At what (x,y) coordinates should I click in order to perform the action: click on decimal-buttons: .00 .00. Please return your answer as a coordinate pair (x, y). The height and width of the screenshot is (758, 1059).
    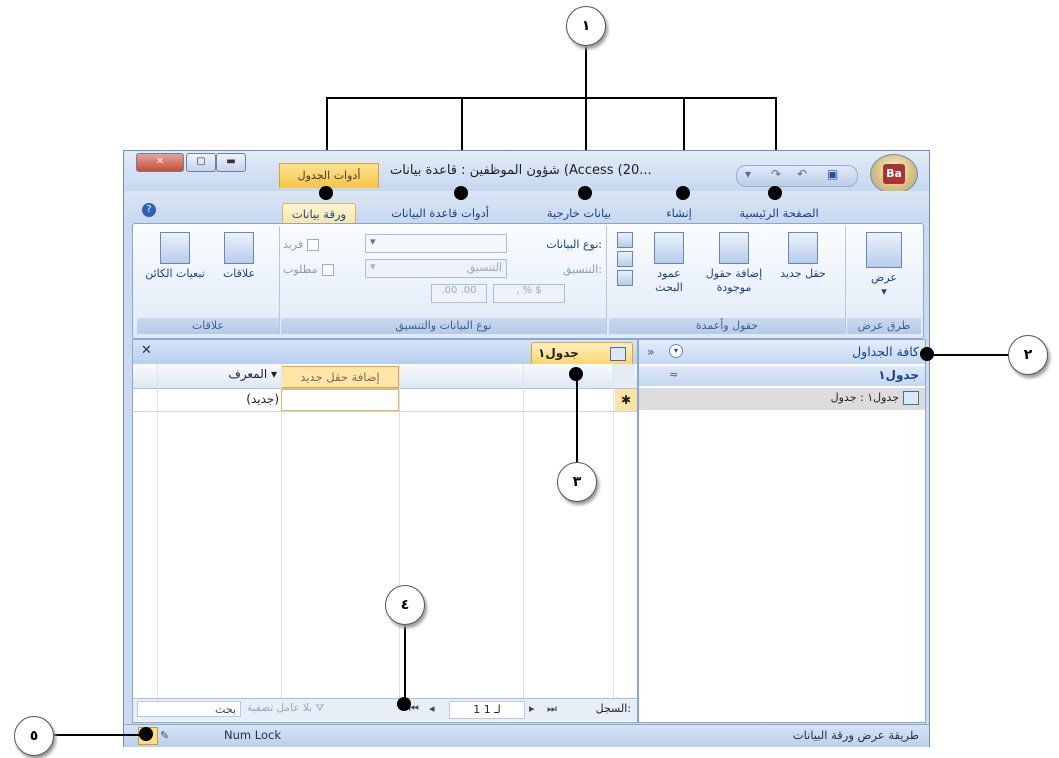
    Looking at the image, I should click on (459, 293).